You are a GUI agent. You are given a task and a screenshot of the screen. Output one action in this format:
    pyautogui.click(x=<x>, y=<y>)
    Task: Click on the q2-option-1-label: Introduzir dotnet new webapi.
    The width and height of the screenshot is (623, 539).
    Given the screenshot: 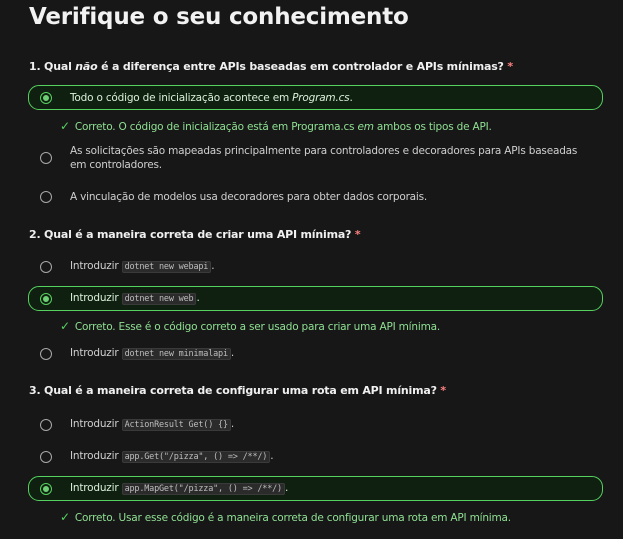 What is the action you would take?
    pyautogui.click(x=142, y=266)
    